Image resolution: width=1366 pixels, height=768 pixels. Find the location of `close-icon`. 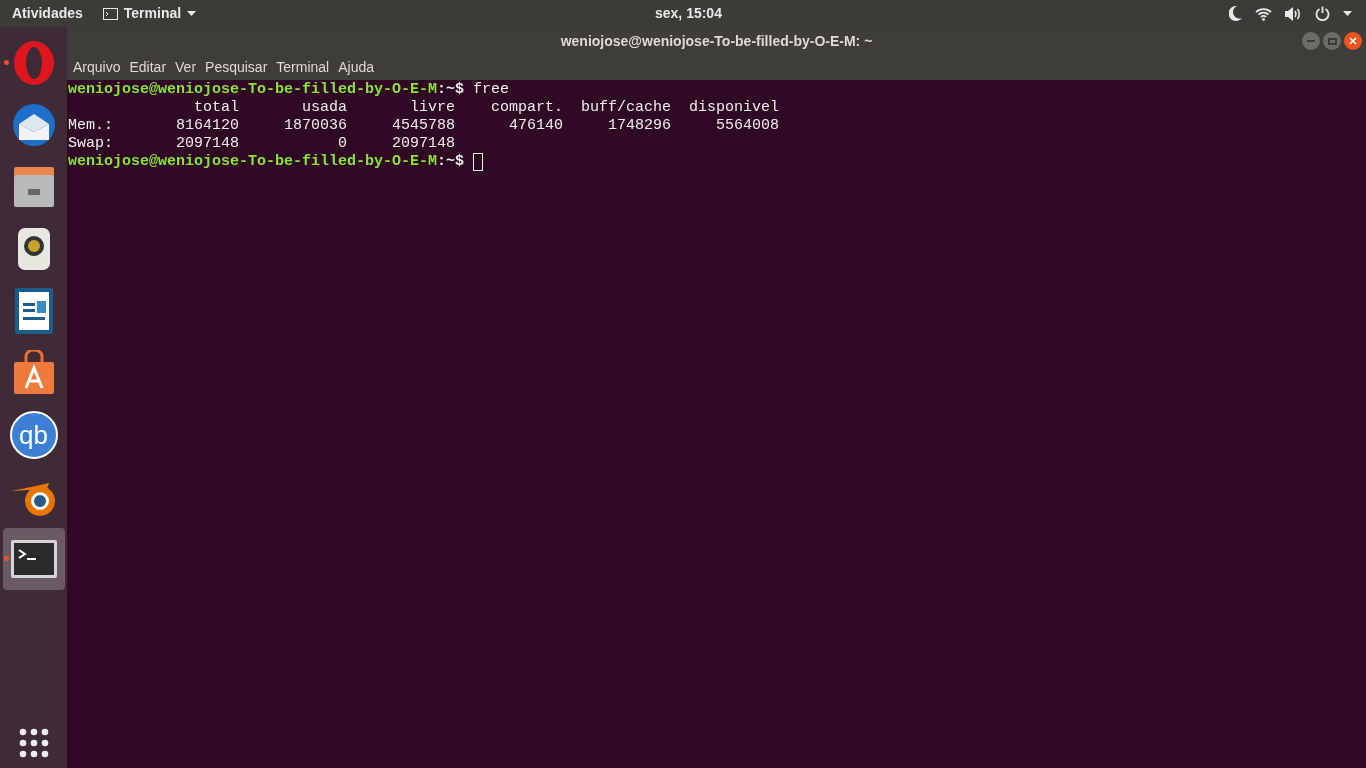

close-icon is located at coordinates (1353, 41).